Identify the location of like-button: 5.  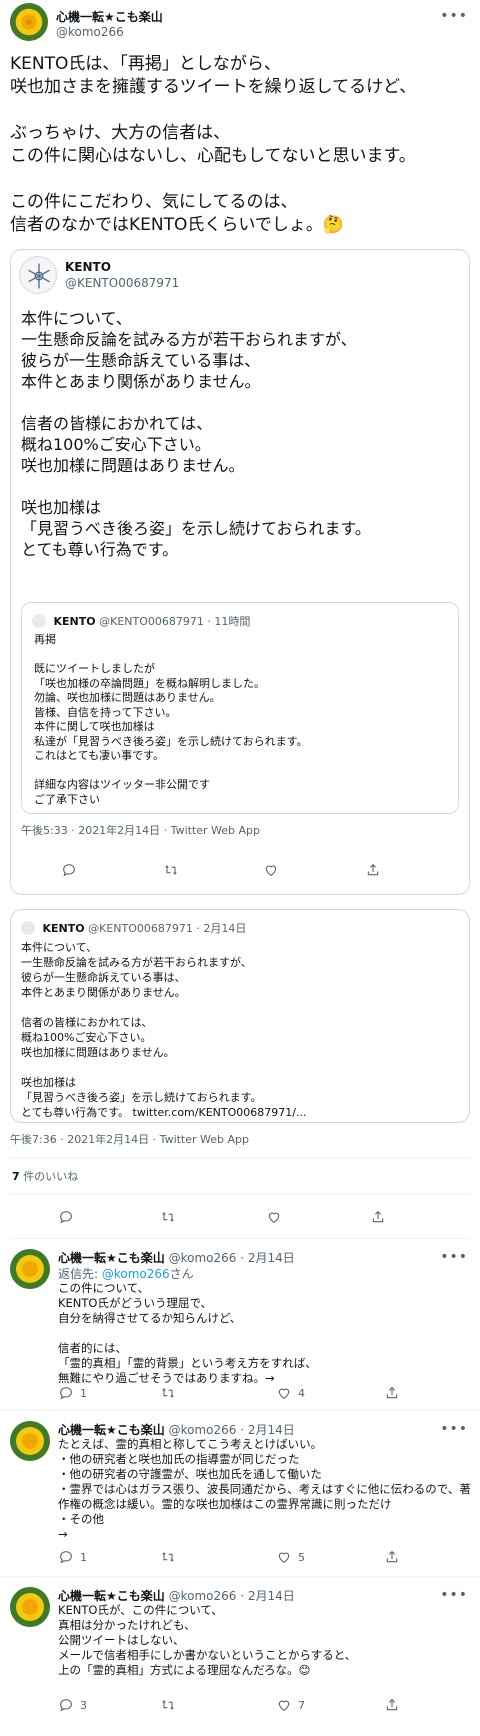
(290, 1557).